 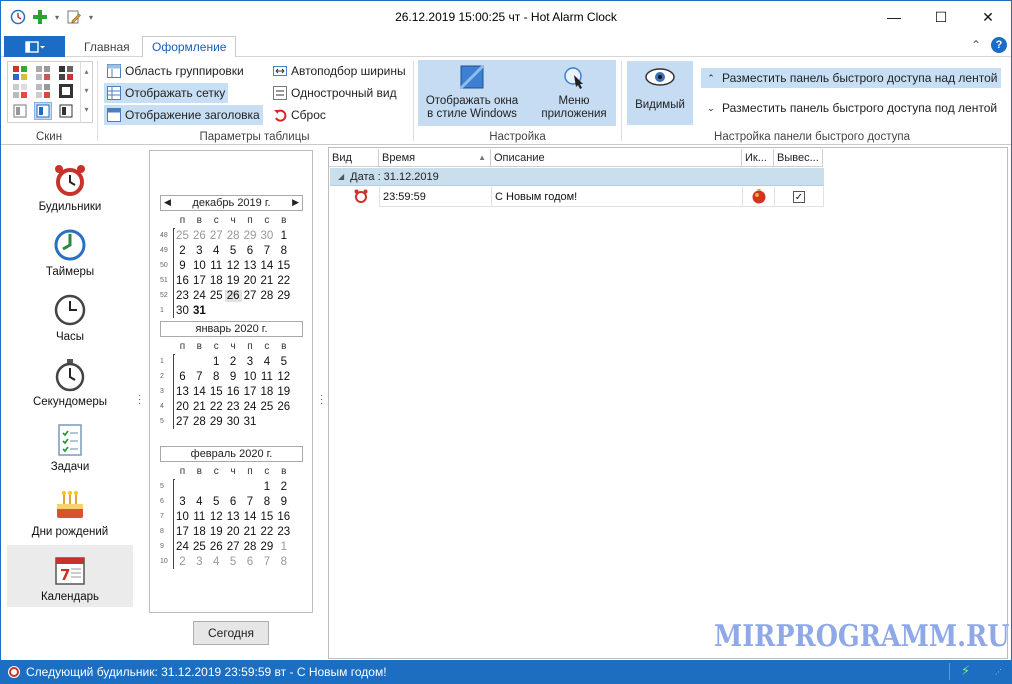 I want to click on month-header: ◀ ▶ декабрь 2019 г., so click(x=231, y=203).